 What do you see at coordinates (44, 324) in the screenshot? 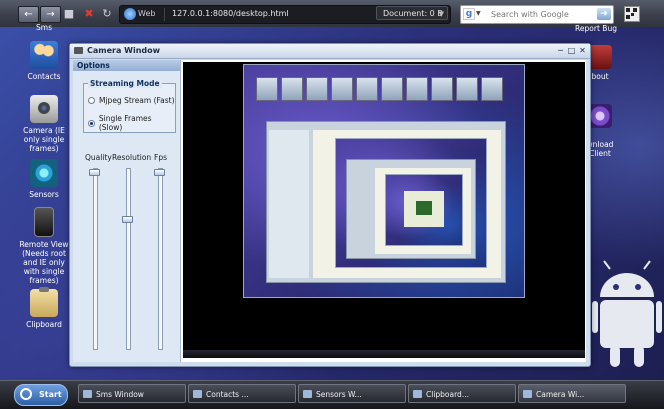
I see `desktop-icon-label: Clipboard` at bounding box center [44, 324].